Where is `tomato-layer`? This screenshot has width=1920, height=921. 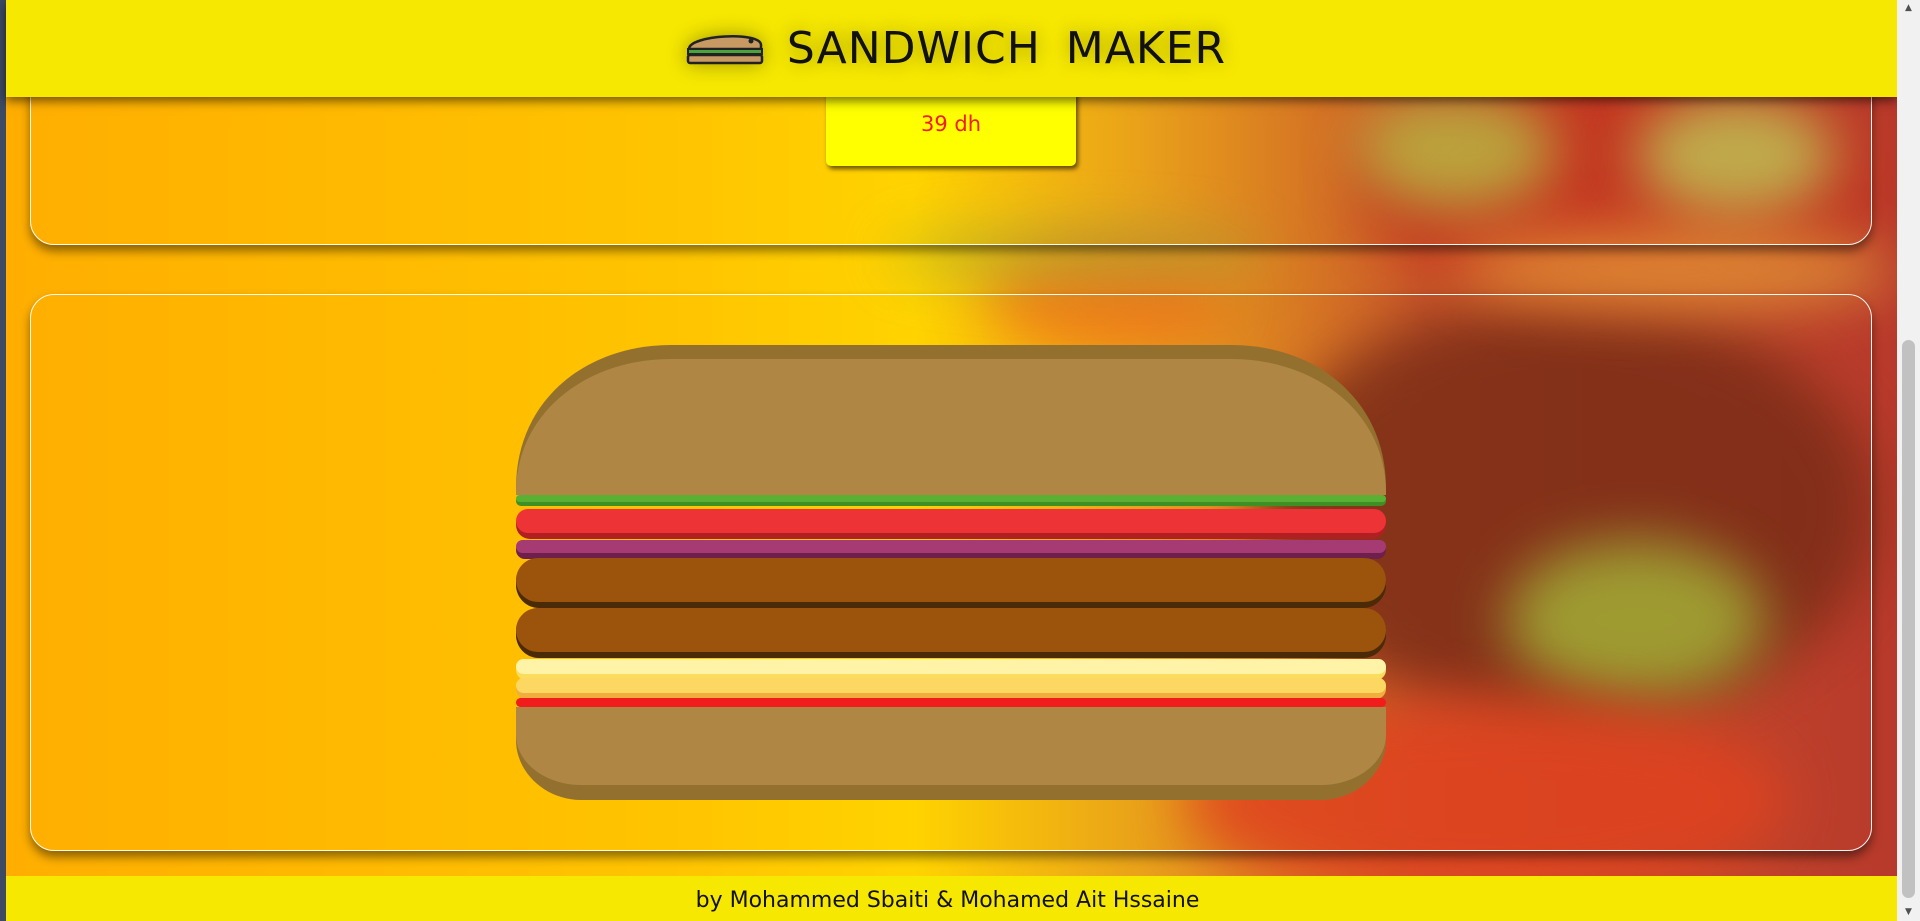 tomato-layer is located at coordinates (951, 524).